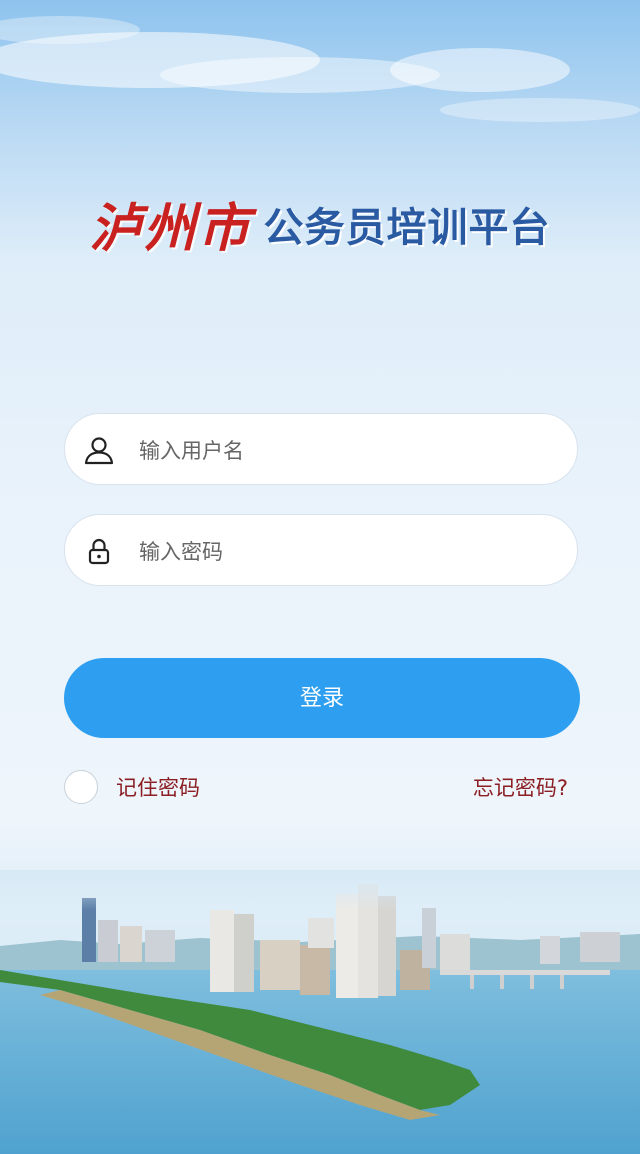 This screenshot has height=1154, width=640. What do you see at coordinates (349, 552) in the screenshot?
I see `password-input` at bounding box center [349, 552].